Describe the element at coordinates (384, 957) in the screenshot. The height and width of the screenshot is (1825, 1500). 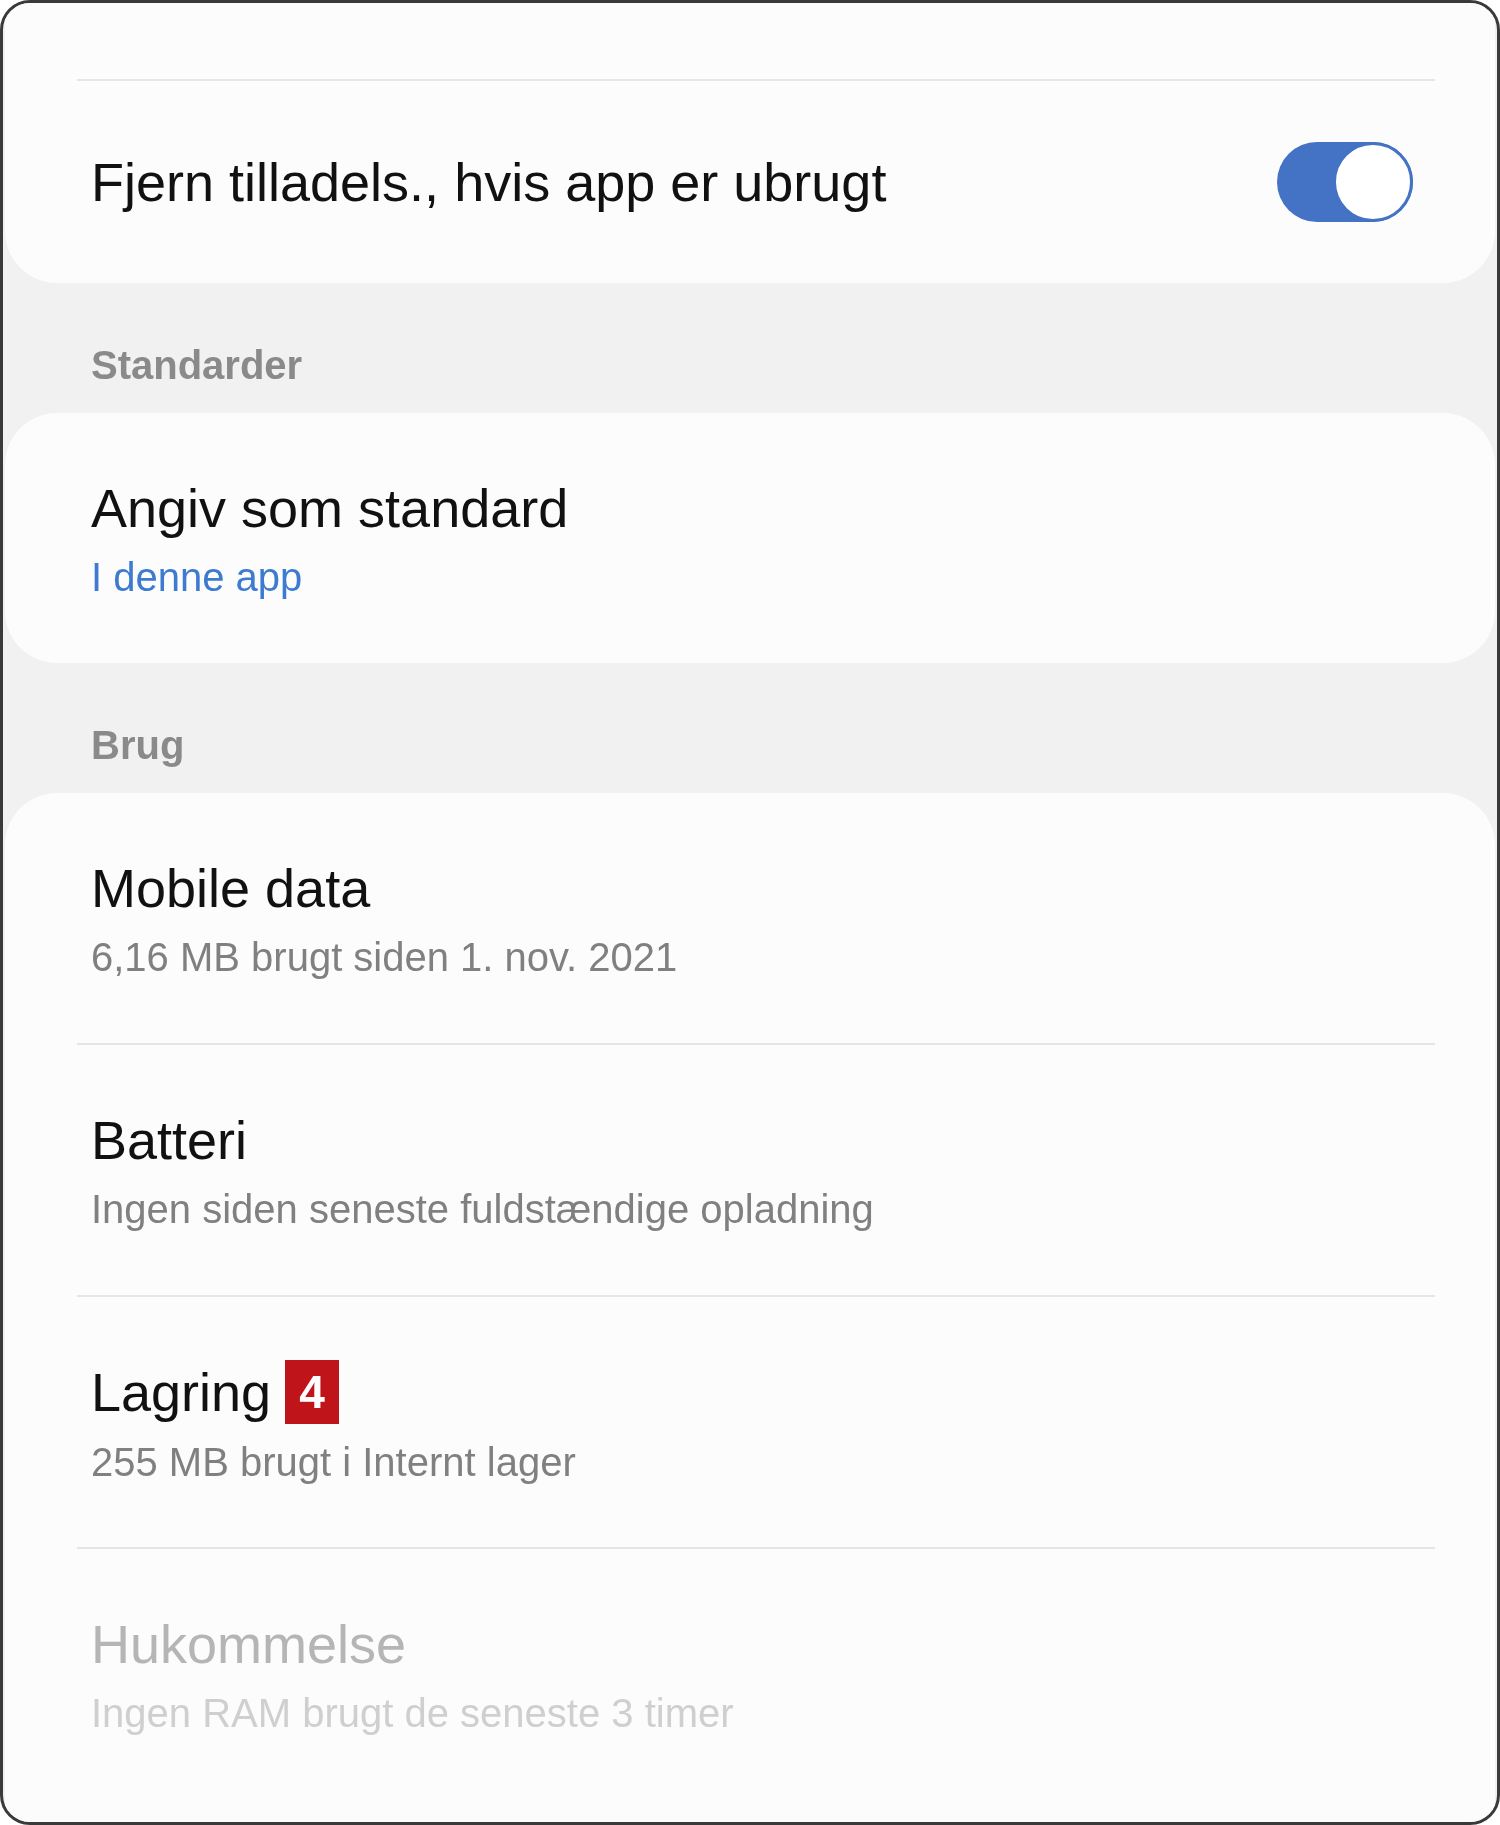
I see `setting-summary: 6,16 MB brugt siden 1. nov. 2021` at that location.